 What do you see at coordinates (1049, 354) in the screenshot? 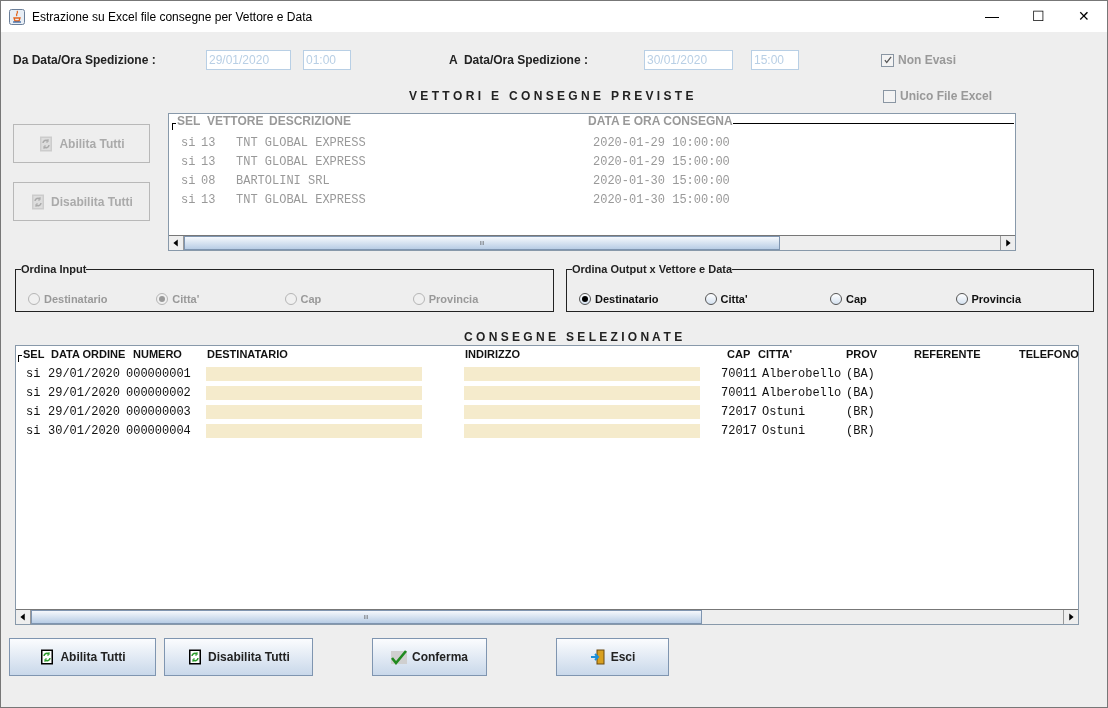
I see `column-header: TELEFONO` at bounding box center [1049, 354].